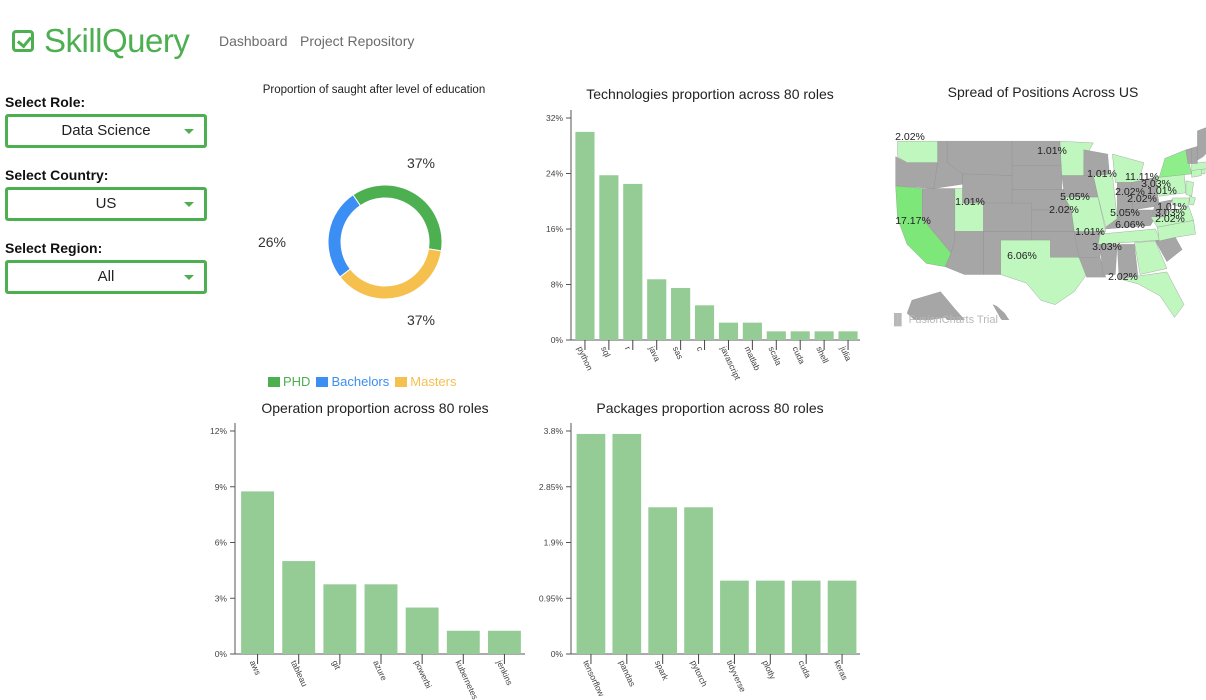 This screenshot has height=700, width=1206. I want to click on map-label-tx: 6.06%, so click(1022, 256).